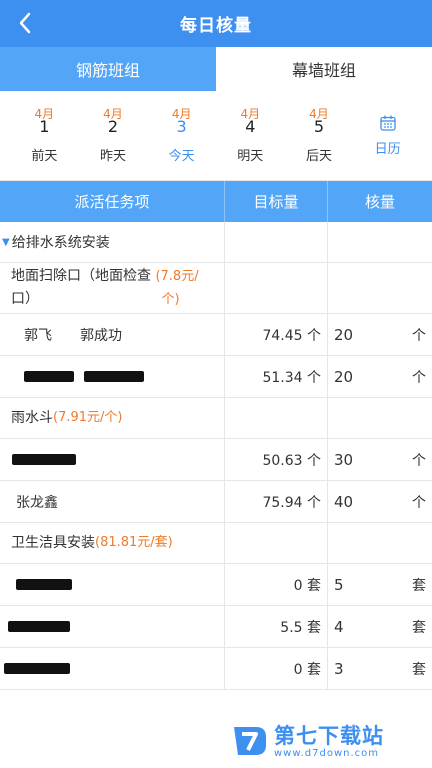  What do you see at coordinates (250, 156) in the screenshot?
I see `date-label: 明天` at bounding box center [250, 156].